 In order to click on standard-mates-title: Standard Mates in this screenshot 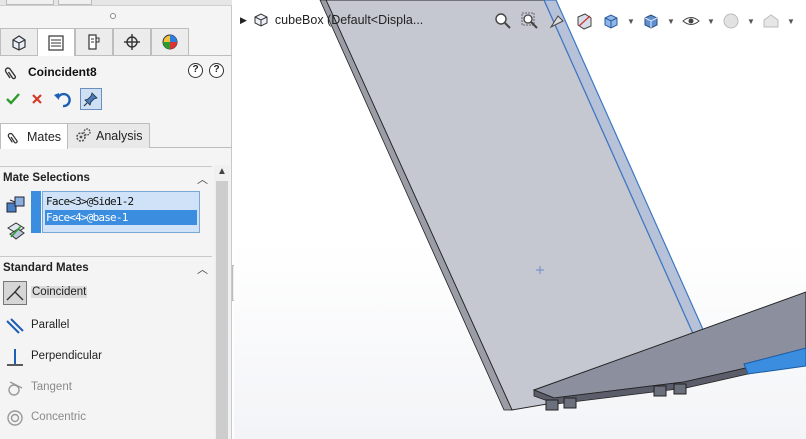, I will do `click(46, 268)`.